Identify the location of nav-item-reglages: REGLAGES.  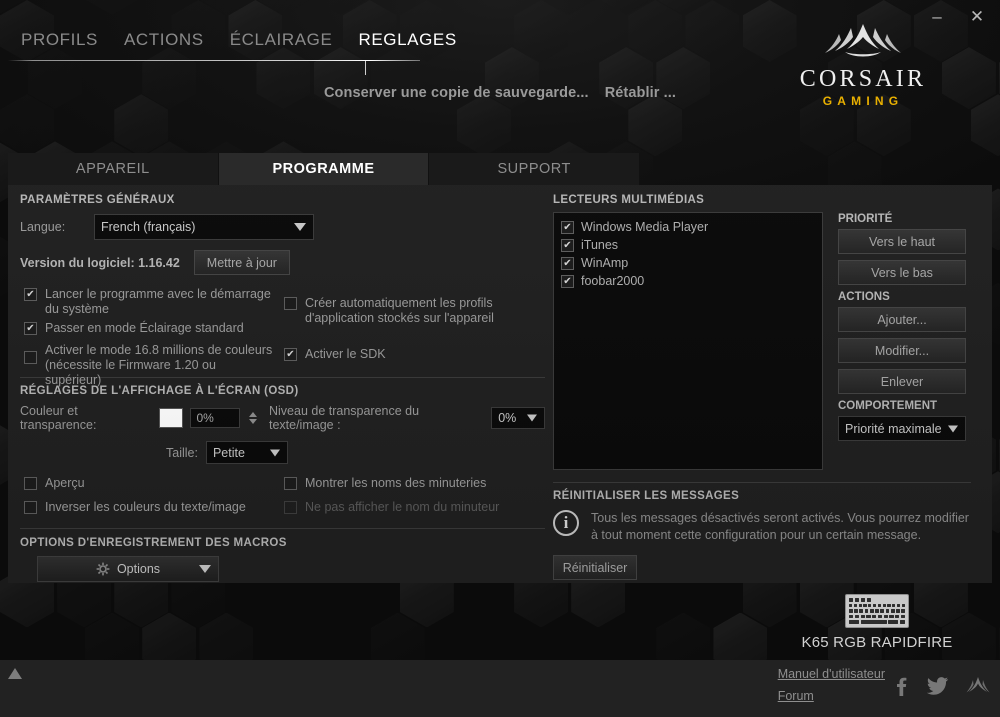
(407, 45).